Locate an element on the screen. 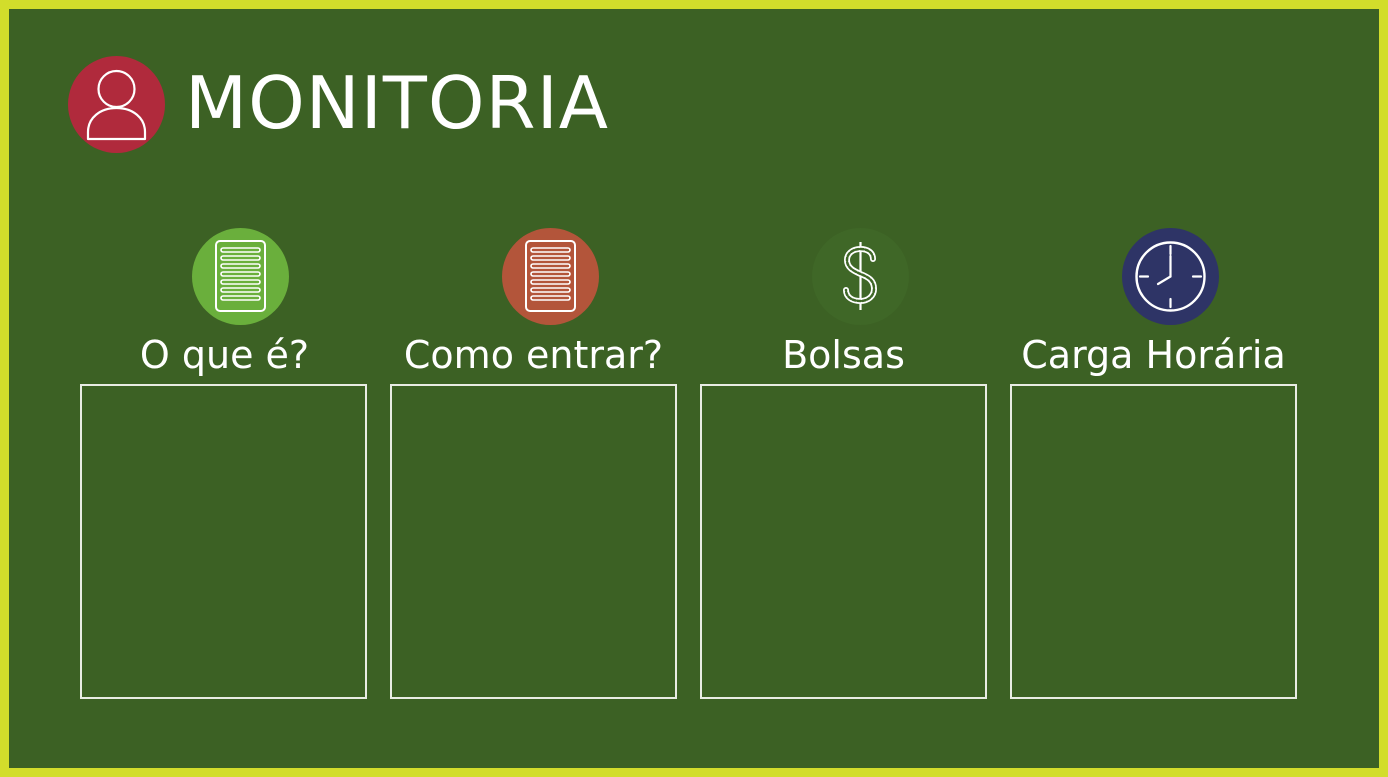  column-label-o-que-e: O que é? is located at coordinates (224, 355).